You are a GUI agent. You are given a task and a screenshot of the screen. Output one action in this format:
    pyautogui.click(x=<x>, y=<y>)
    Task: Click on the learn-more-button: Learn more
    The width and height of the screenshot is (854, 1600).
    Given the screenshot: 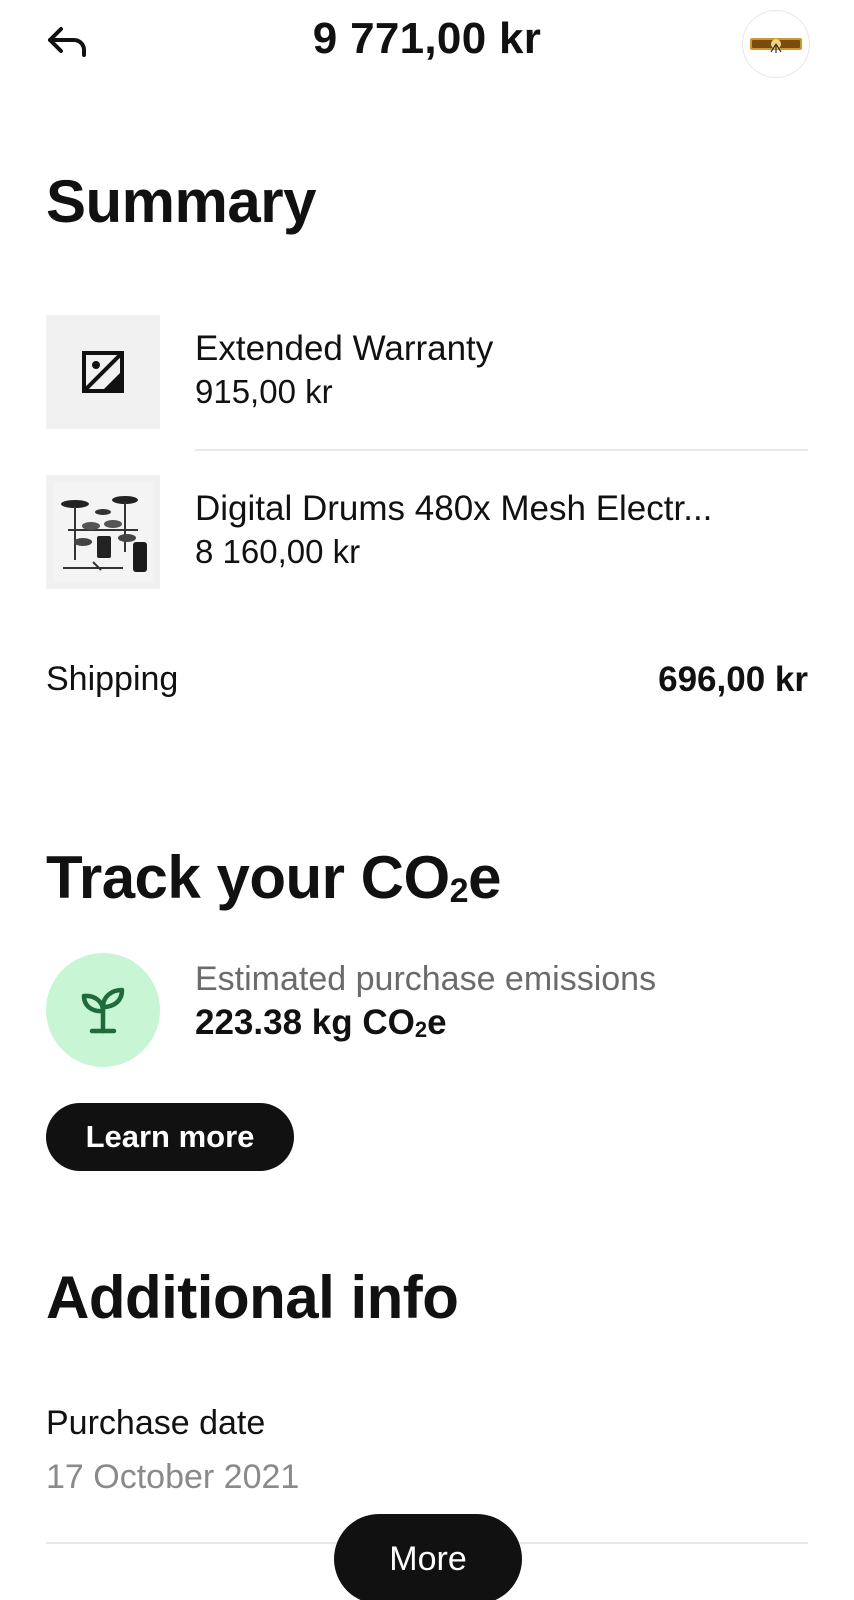 What is the action you would take?
    pyautogui.click(x=170, y=1137)
    